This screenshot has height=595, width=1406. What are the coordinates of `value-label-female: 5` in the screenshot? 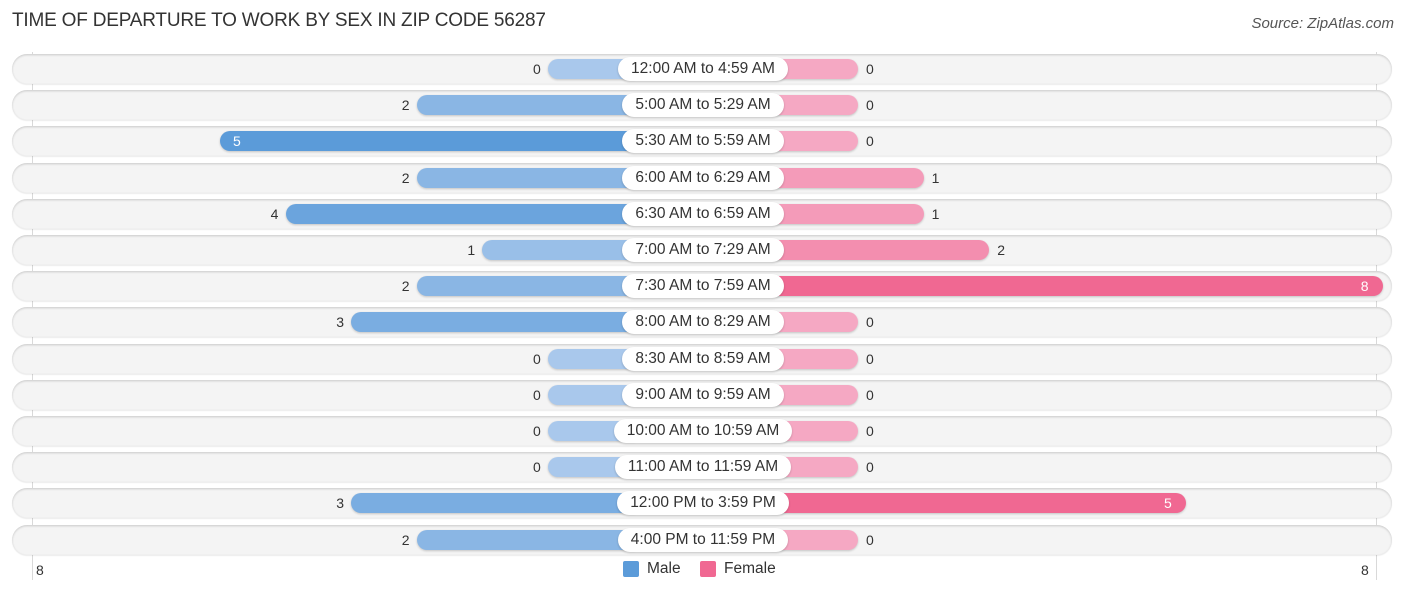 It's located at (1168, 503).